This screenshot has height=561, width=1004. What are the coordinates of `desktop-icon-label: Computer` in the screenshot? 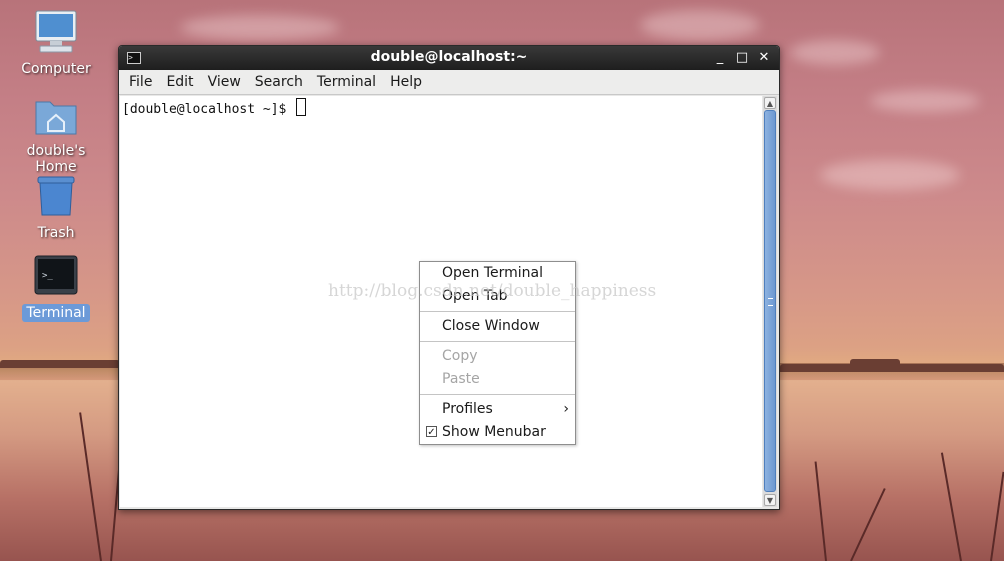 It's located at (56, 69).